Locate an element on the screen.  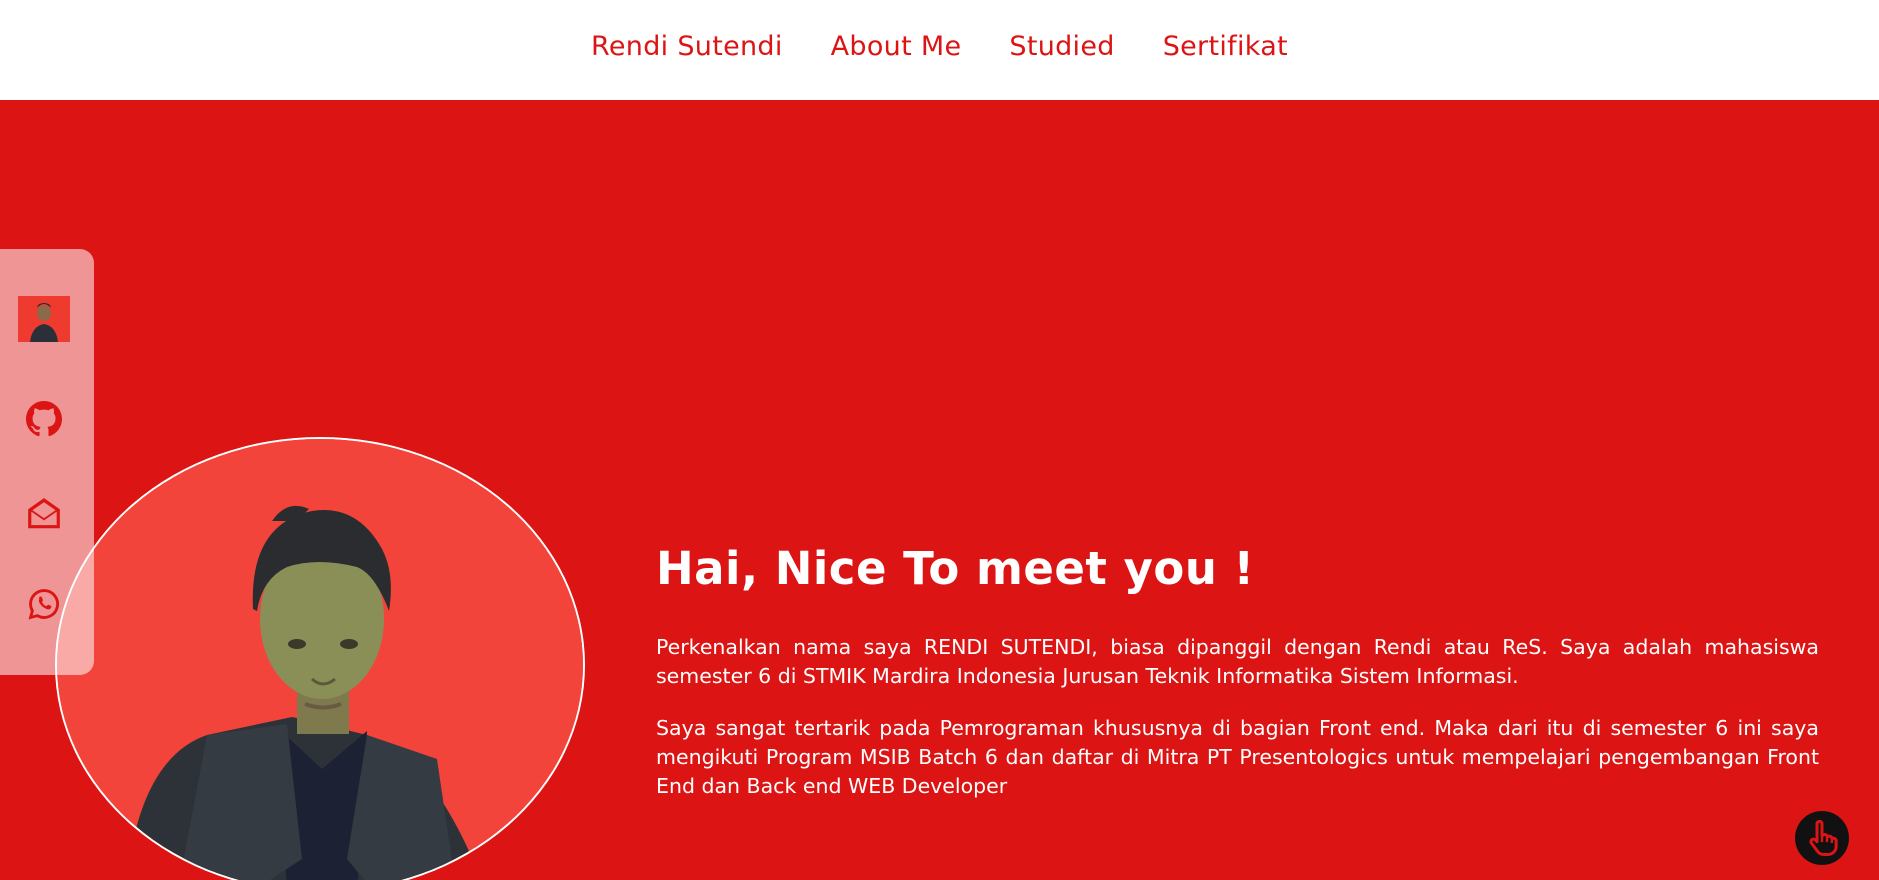
mail-icon is located at coordinates (44, 514).